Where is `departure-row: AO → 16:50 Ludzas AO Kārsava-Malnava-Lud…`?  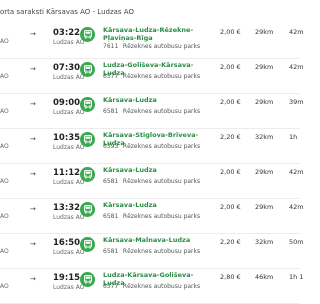
departure-row: AO → 16:50 Ludzas AO Kārsava-Malnava-Lud… is located at coordinates (152, 250).